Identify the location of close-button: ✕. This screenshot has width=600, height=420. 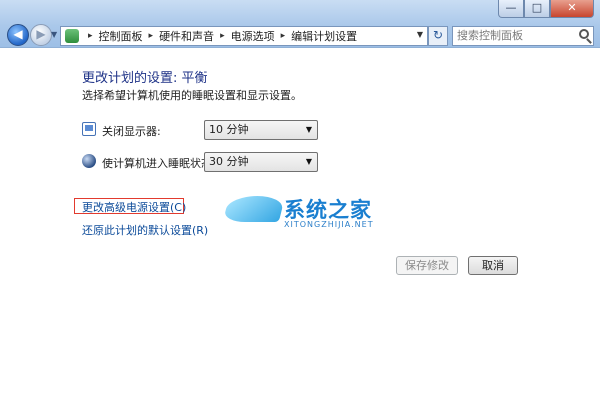
(572, 9).